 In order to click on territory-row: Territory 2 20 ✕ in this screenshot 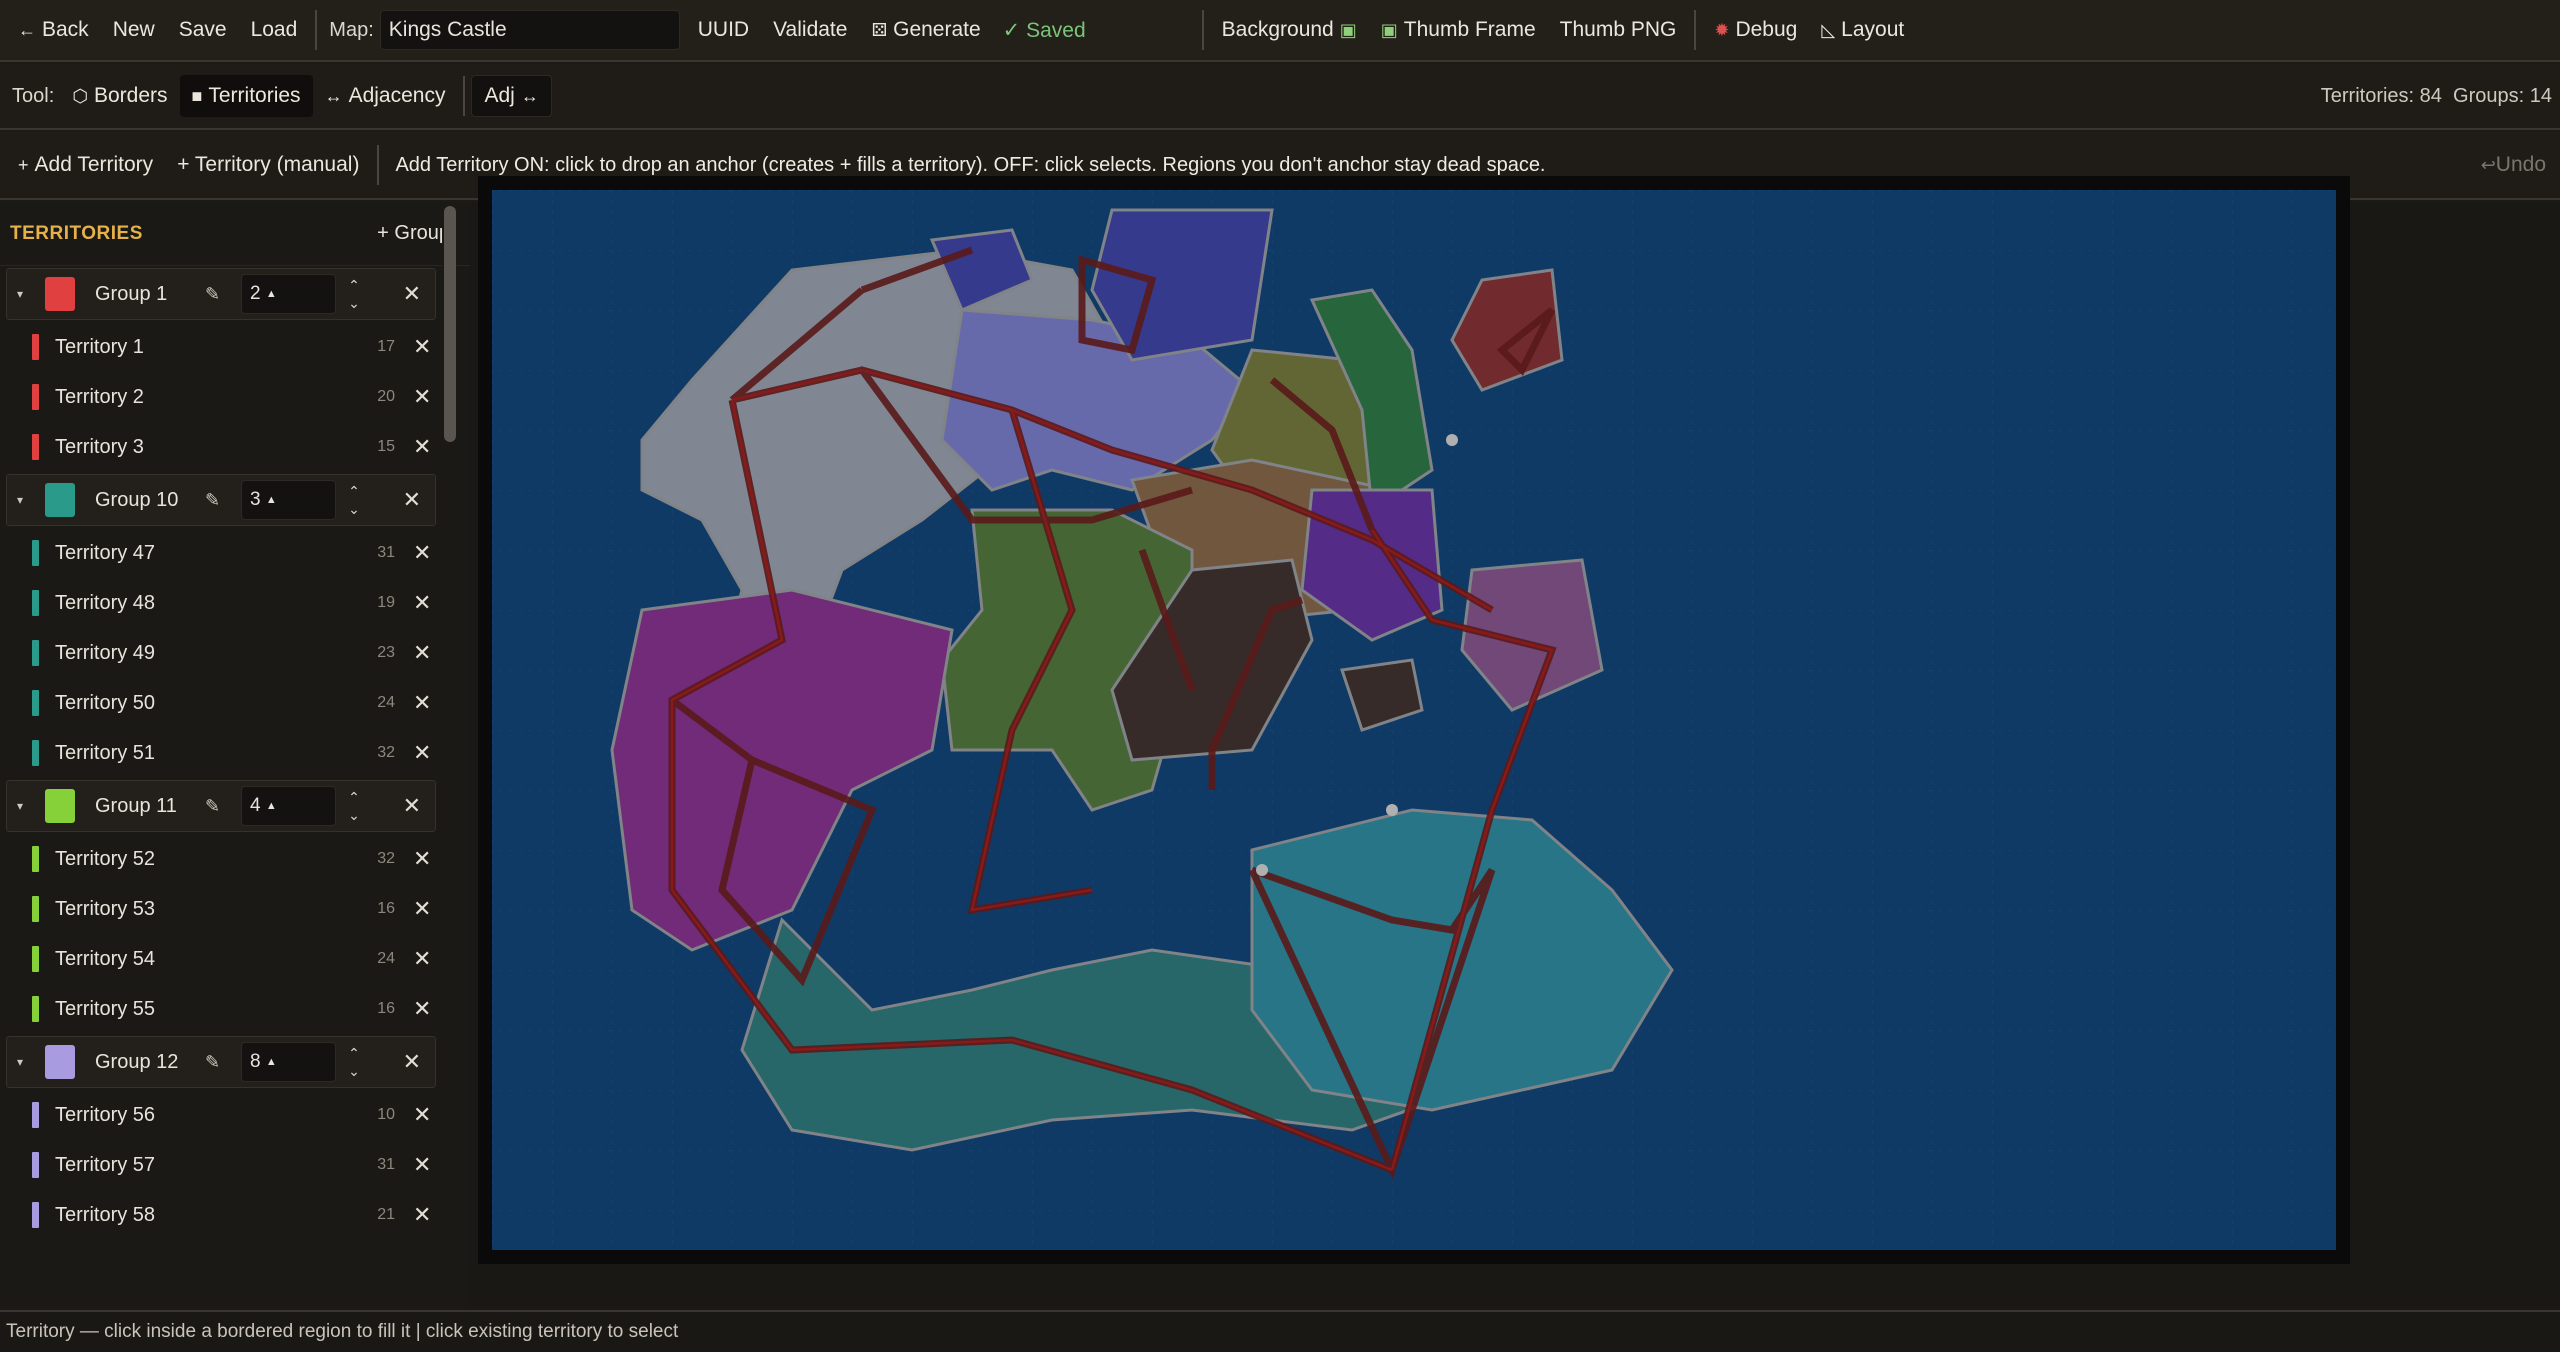, I will do `click(221, 397)`.